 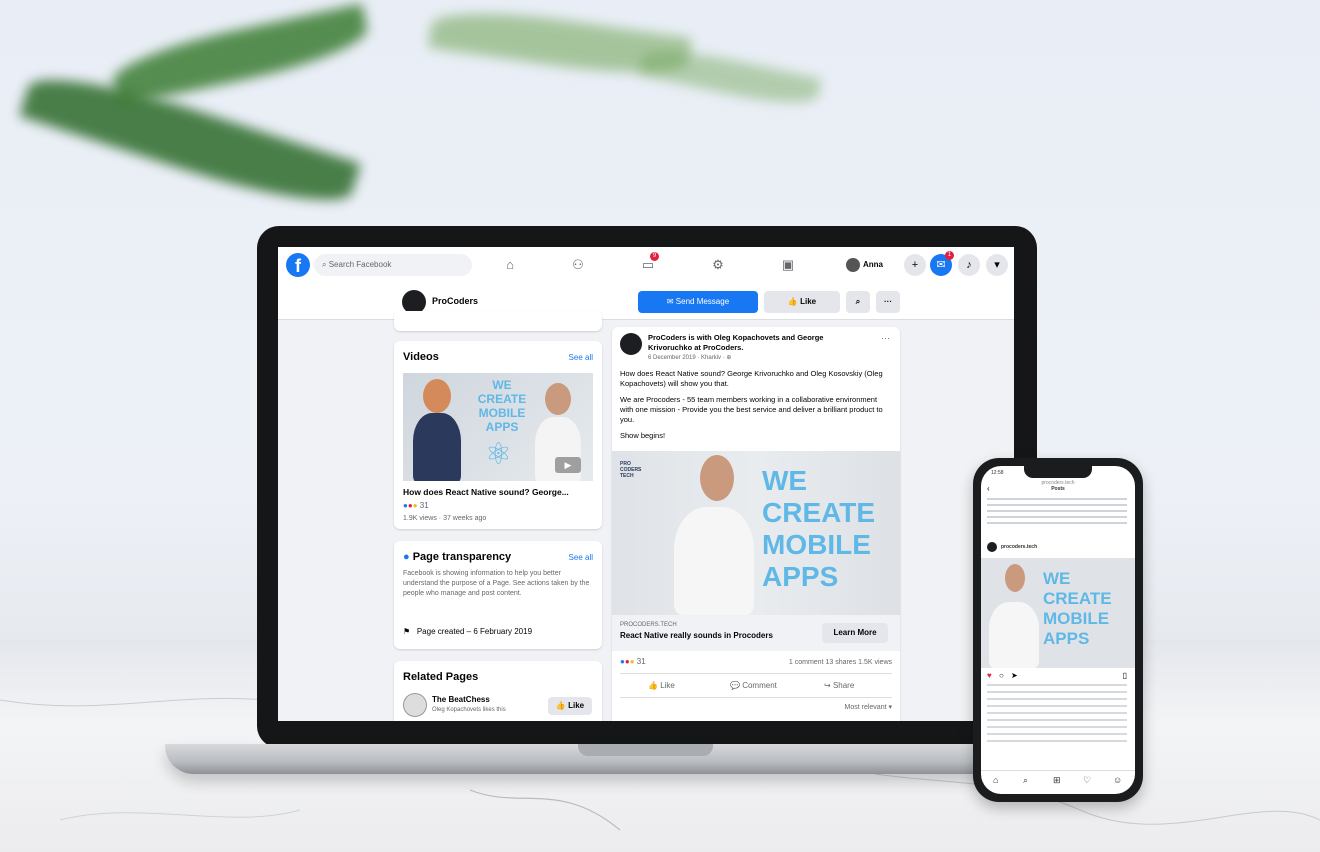 What do you see at coordinates (1057, 715) in the screenshot?
I see `phone-comments-lines` at bounding box center [1057, 715].